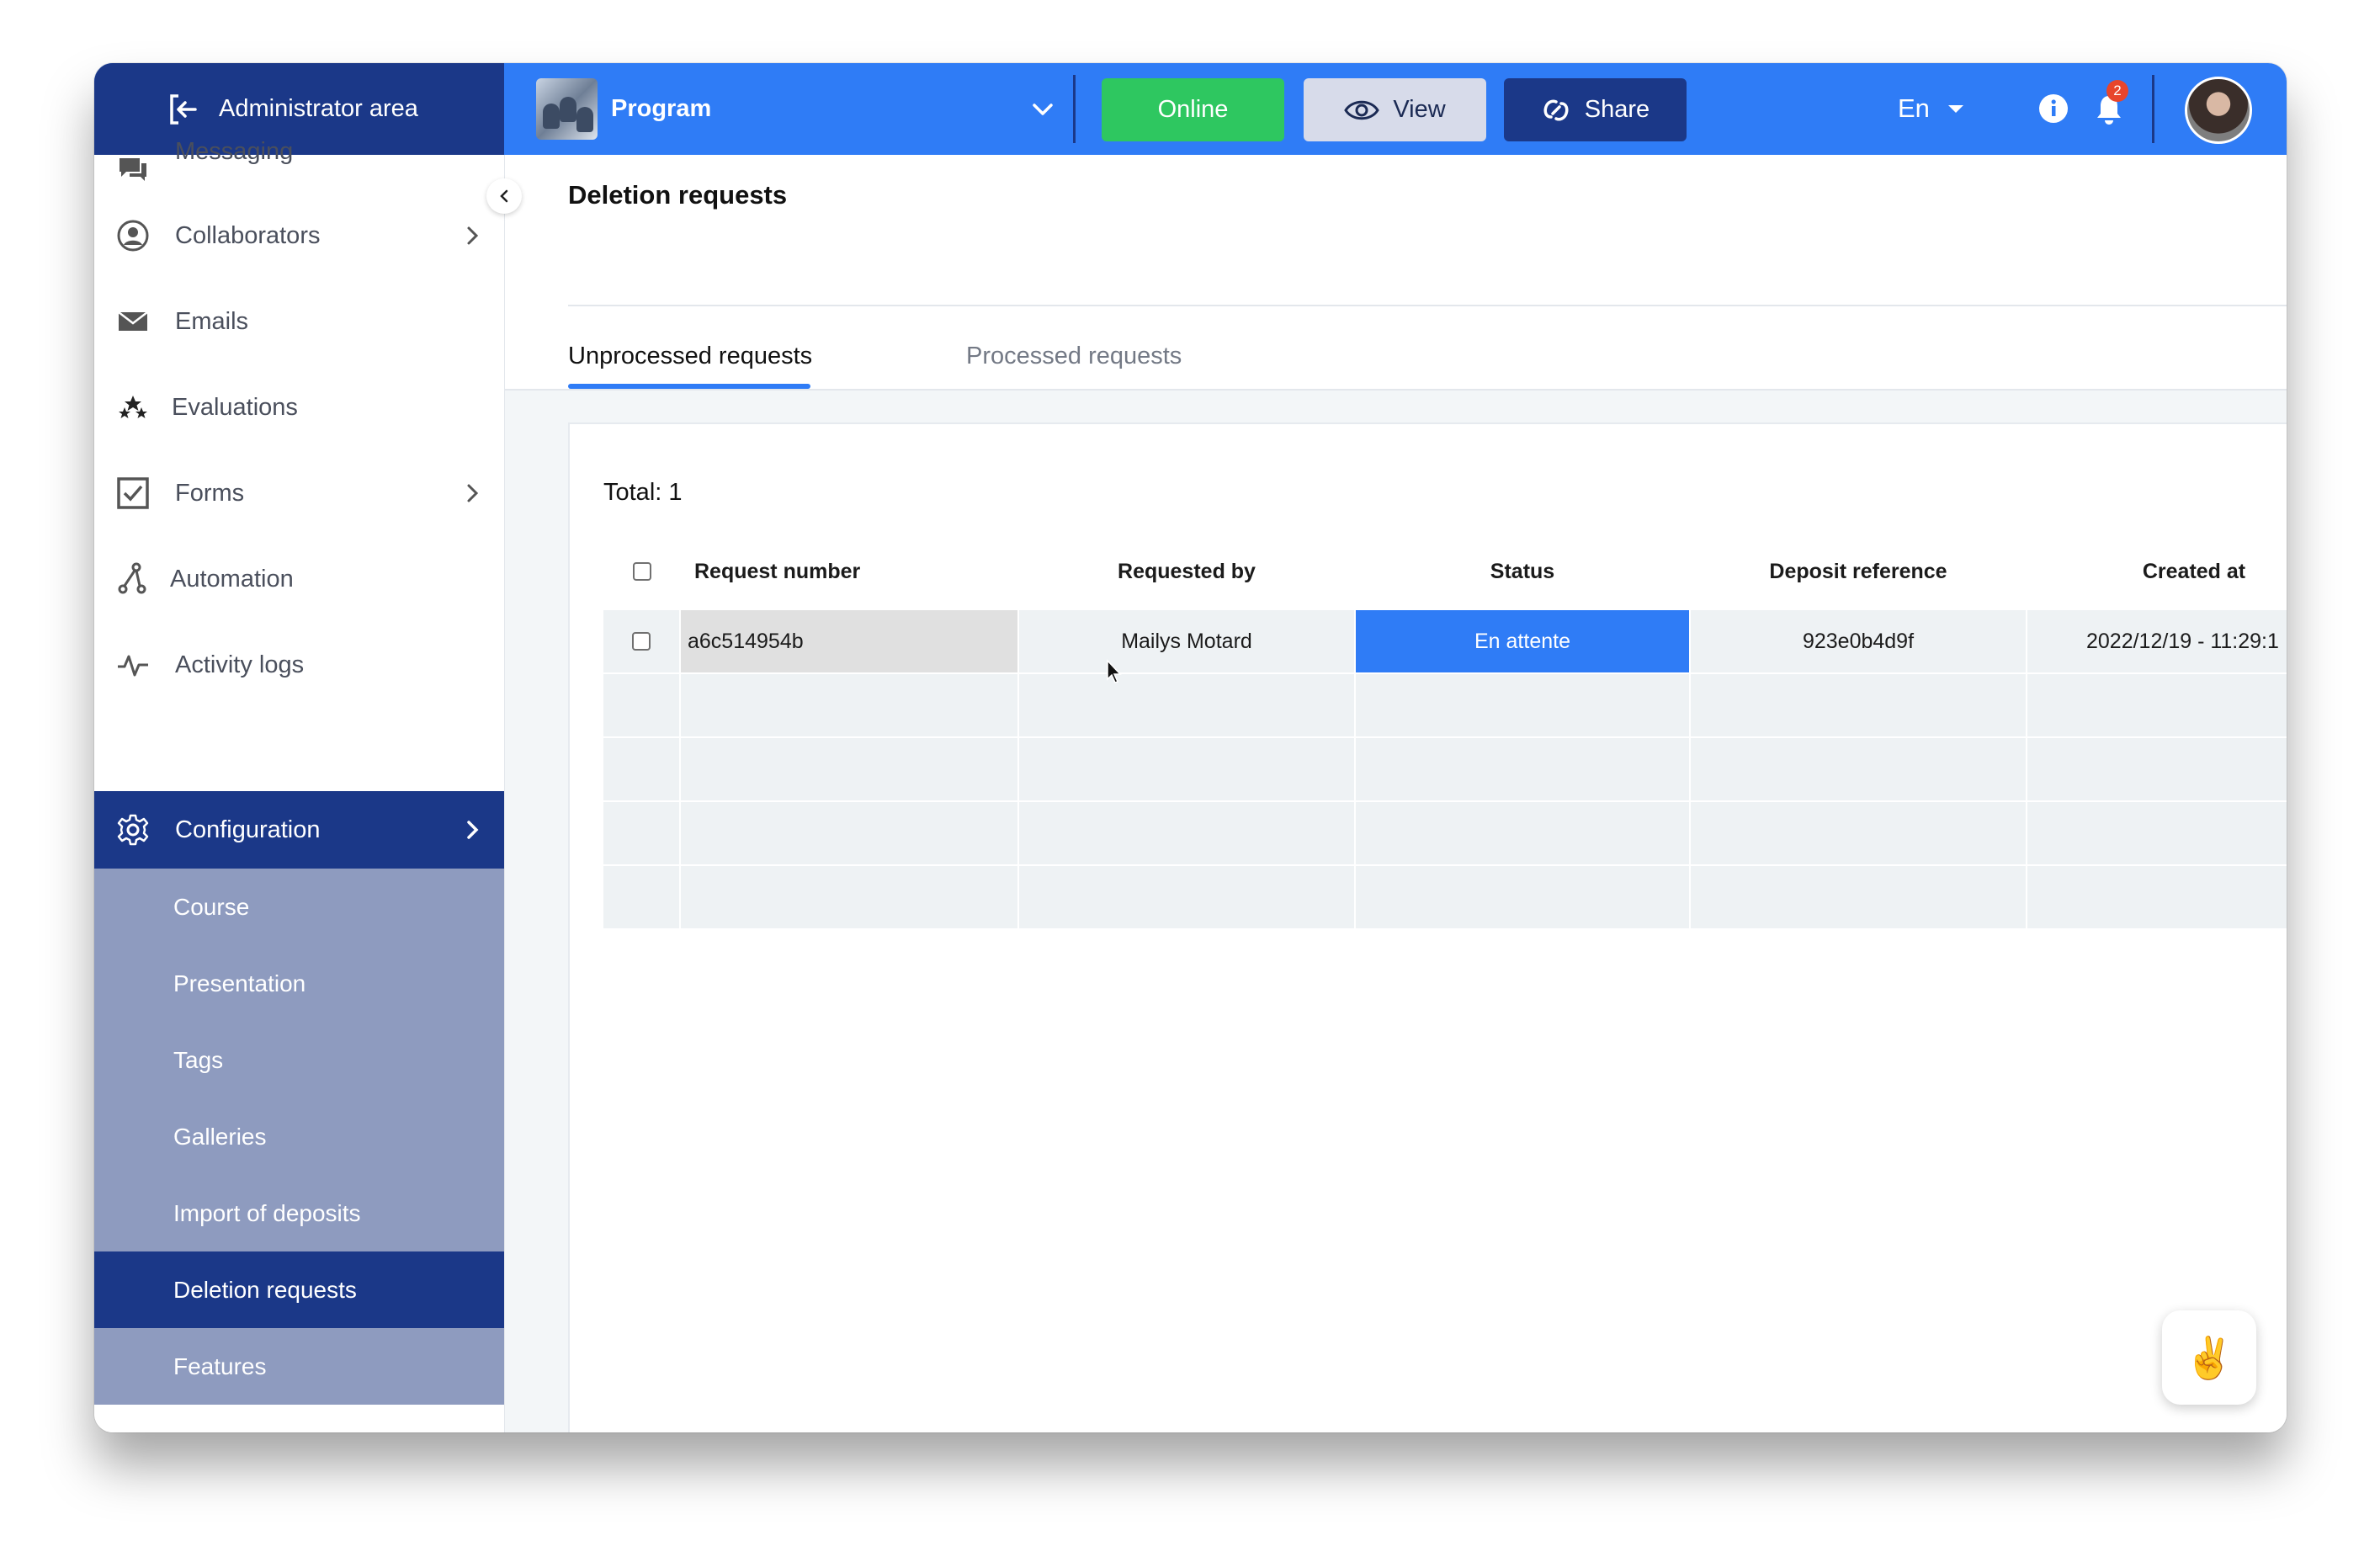 The image size is (2380, 1557). I want to click on sidebar-item-evaluations: Evaluations, so click(299, 407).